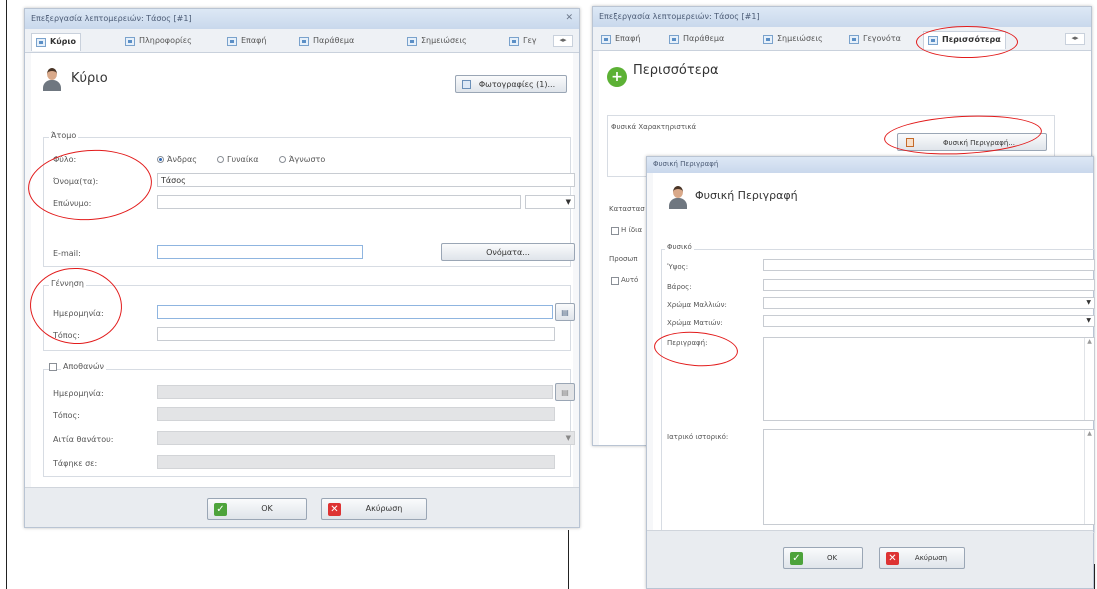 The image size is (1097, 589). What do you see at coordinates (366, 180) in the screenshot?
I see `names-field: Τάσος` at bounding box center [366, 180].